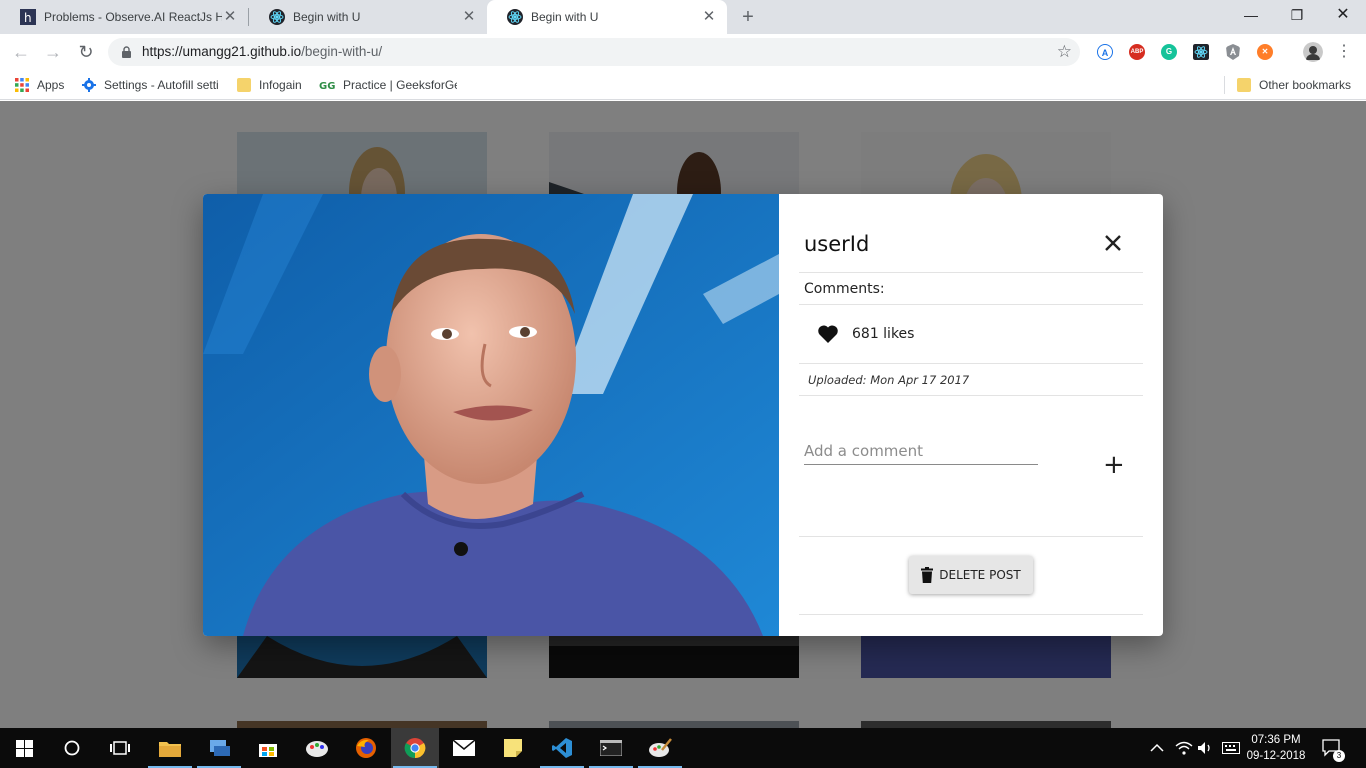  I want to click on delete-post-button: DELETE POST, so click(971, 575).